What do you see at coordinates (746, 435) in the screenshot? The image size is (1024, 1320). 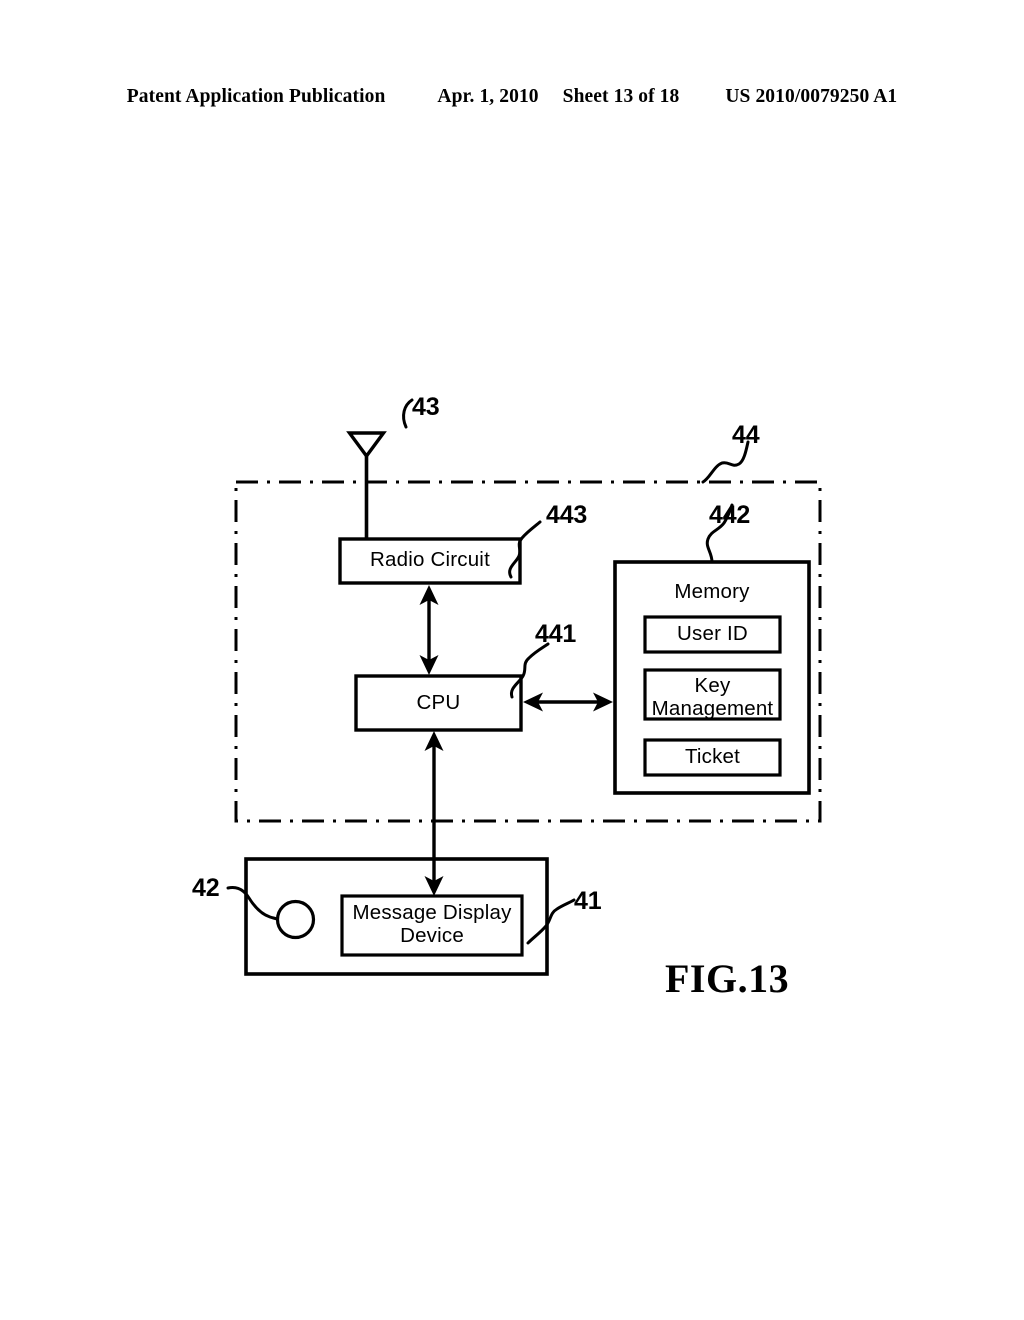 I see `reference-numeral-44: 44` at bounding box center [746, 435].